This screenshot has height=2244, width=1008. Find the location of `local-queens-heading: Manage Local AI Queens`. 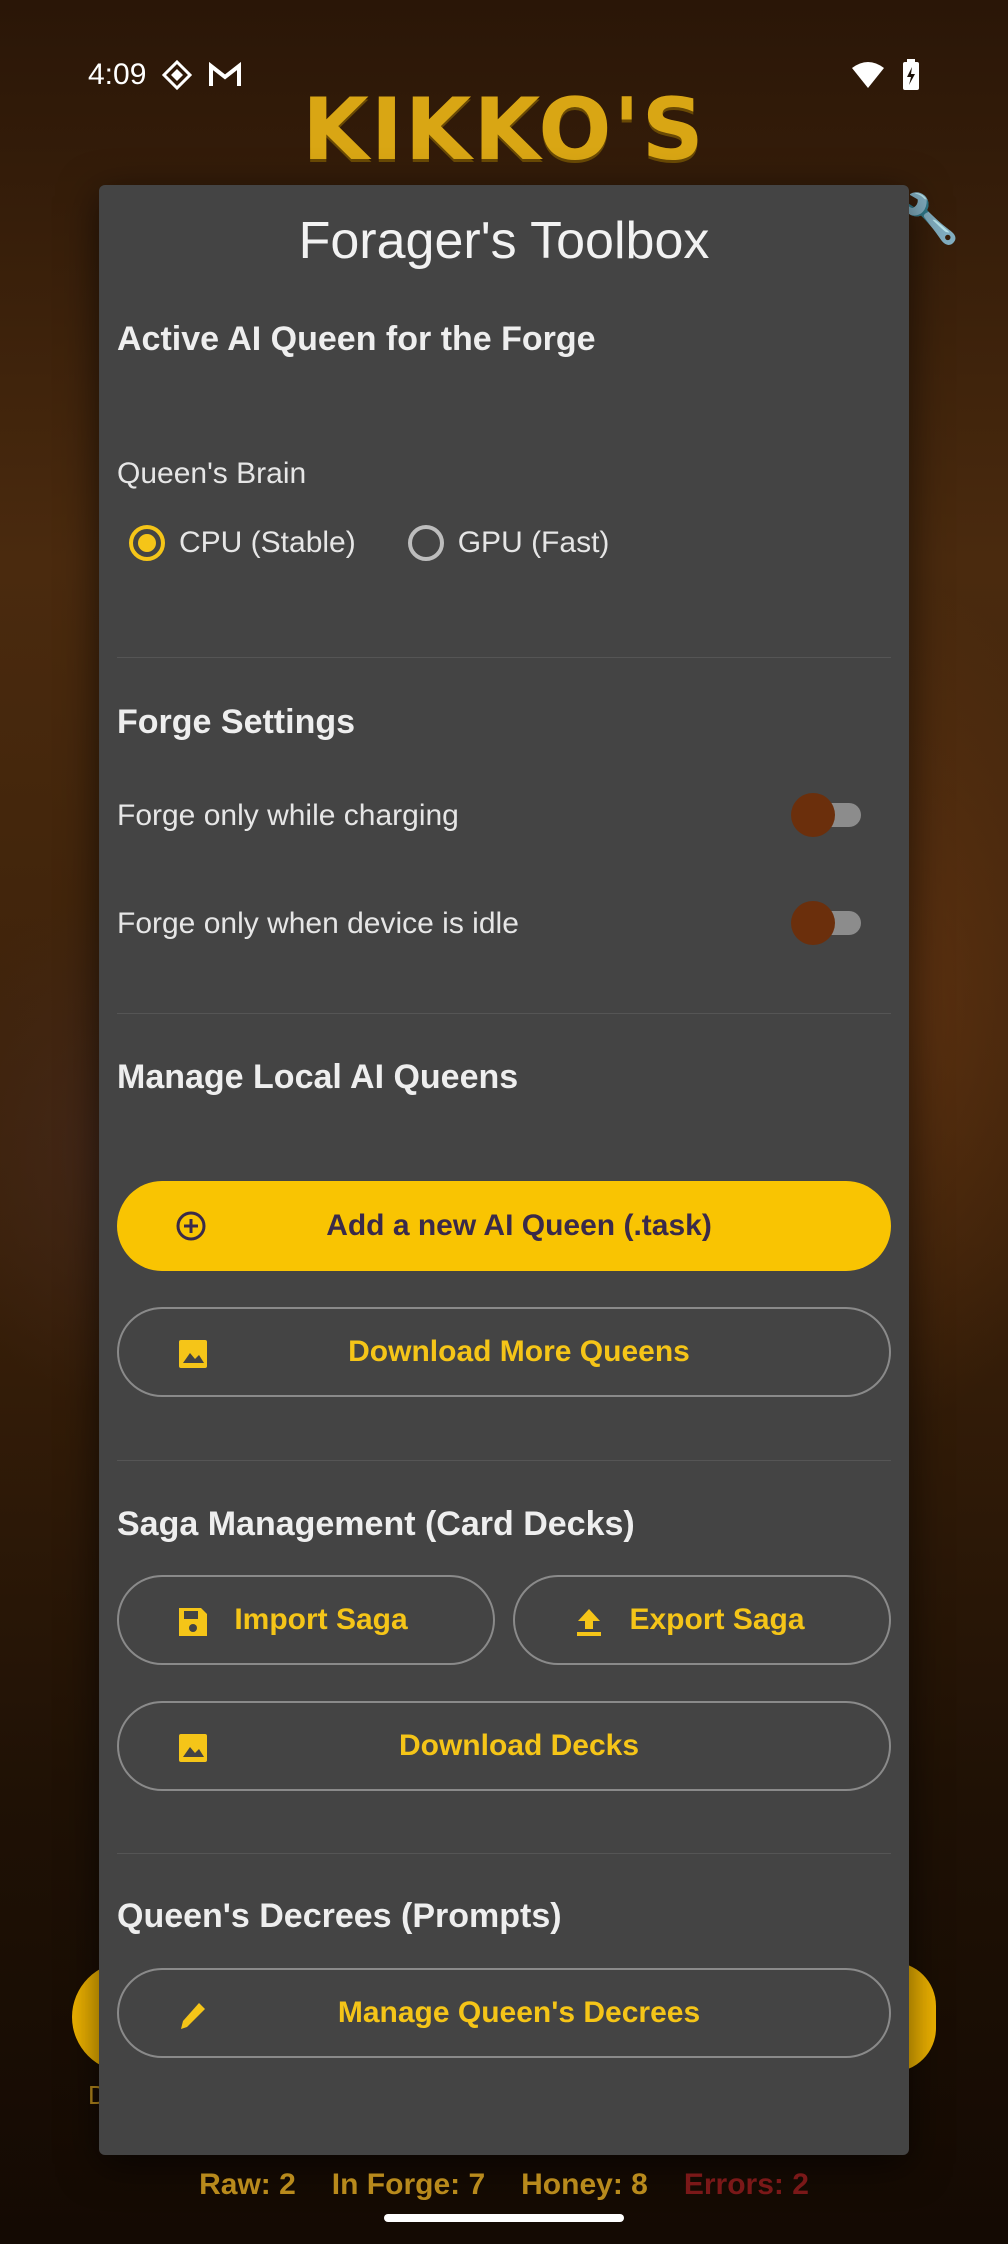

local-queens-heading: Manage Local AI Queens is located at coordinates (318, 1077).